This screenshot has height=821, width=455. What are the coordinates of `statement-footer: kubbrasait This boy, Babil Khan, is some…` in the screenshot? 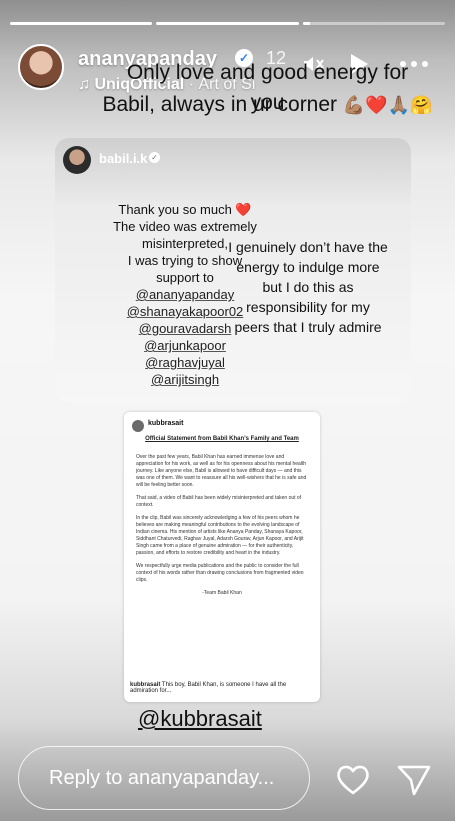 It's located at (222, 688).